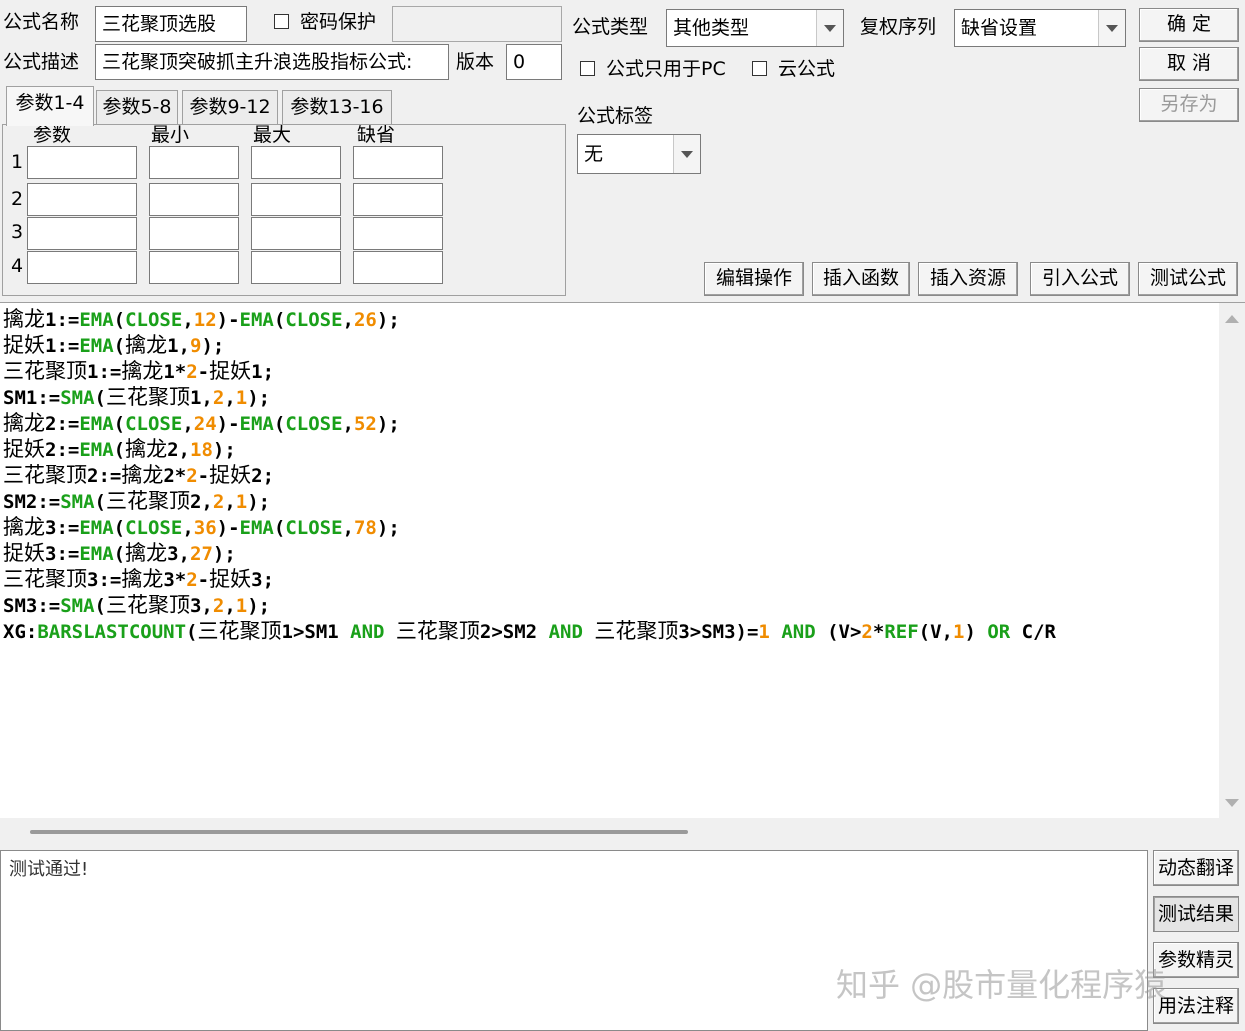  What do you see at coordinates (755, 28) in the screenshot?
I see `formula-type-select: 其他类型` at bounding box center [755, 28].